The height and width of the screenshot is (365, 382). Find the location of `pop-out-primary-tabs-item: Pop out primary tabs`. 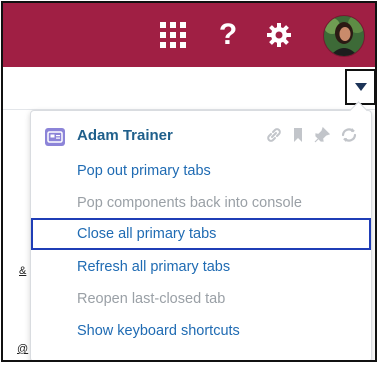

pop-out-primary-tabs-item: Pop out primary tabs is located at coordinates (201, 171).